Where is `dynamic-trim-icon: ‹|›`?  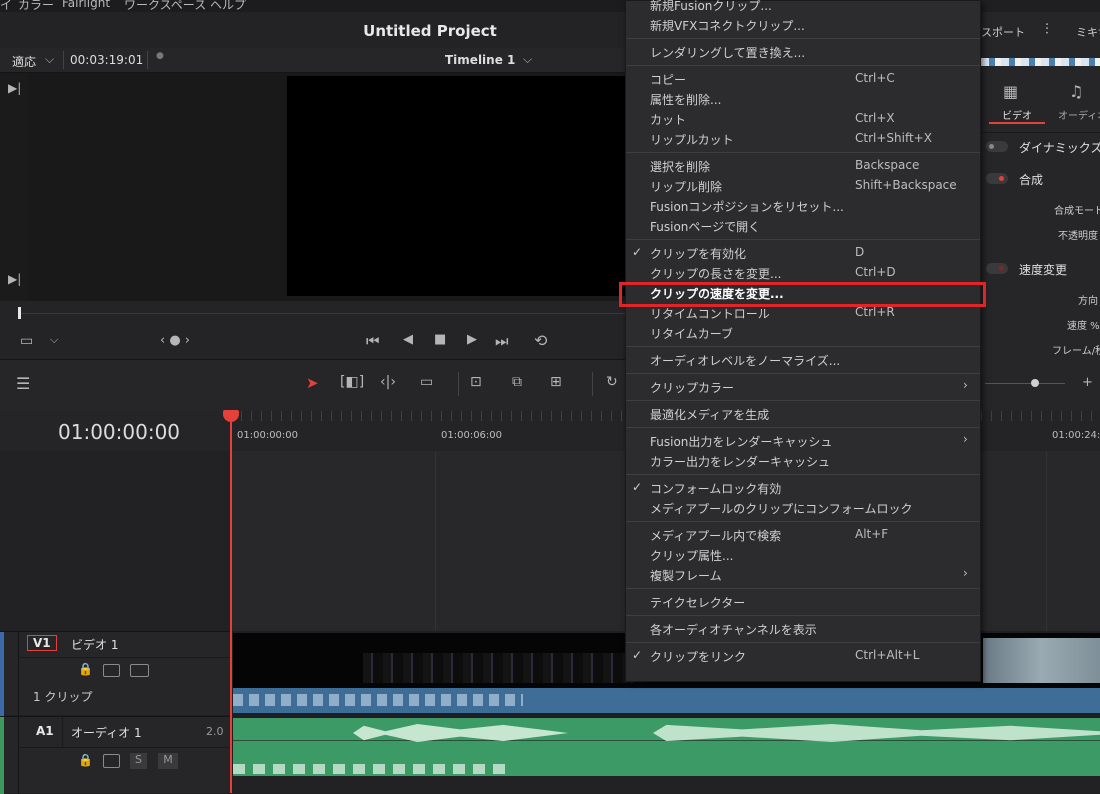
dynamic-trim-icon: ‹|› is located at coordinates (388, 382).